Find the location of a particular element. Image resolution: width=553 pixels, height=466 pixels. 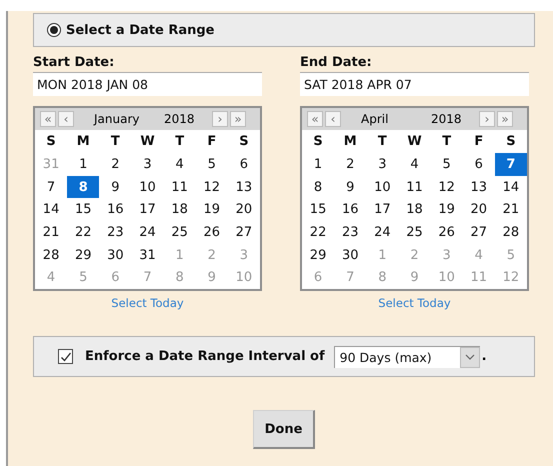

month-label: April is located at coordinates (375, 119).